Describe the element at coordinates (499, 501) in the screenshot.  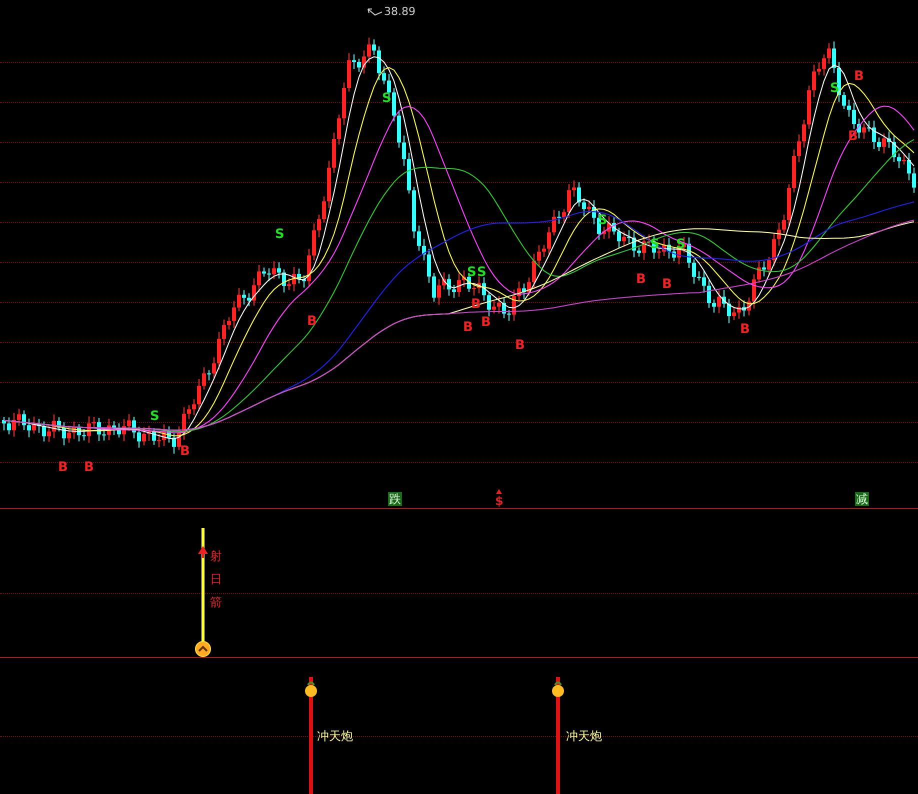
I see `signal-label: $` at that location.